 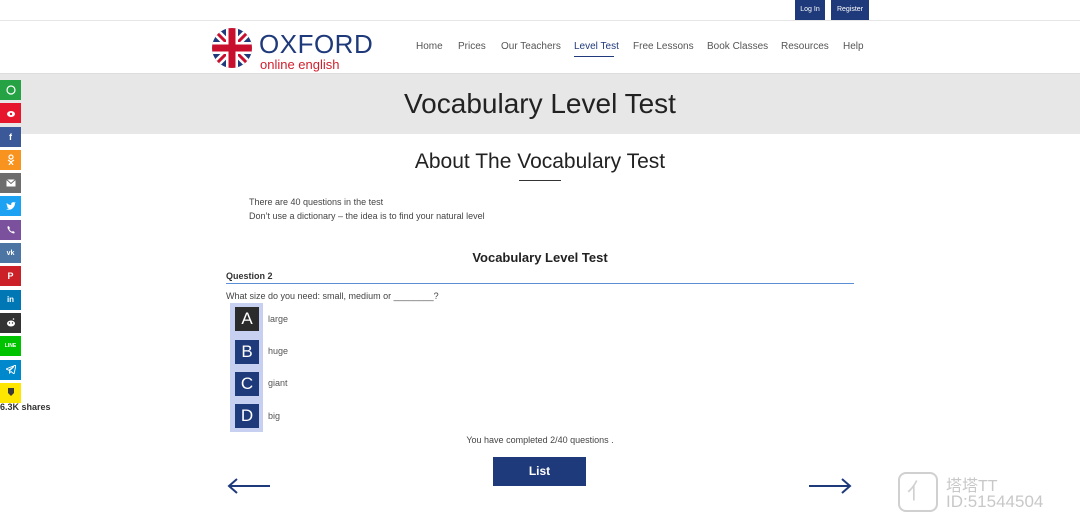 I want to click on weibo-icon, so click(x=10, y=114).